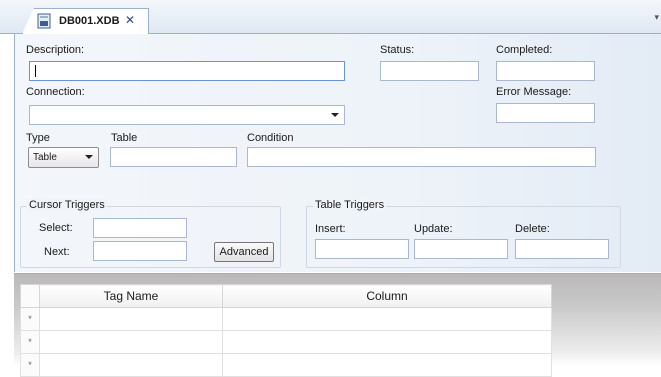 The width and height of the screenshot is (661, 377). I want to click on database-file-icon, so click(44, 21).